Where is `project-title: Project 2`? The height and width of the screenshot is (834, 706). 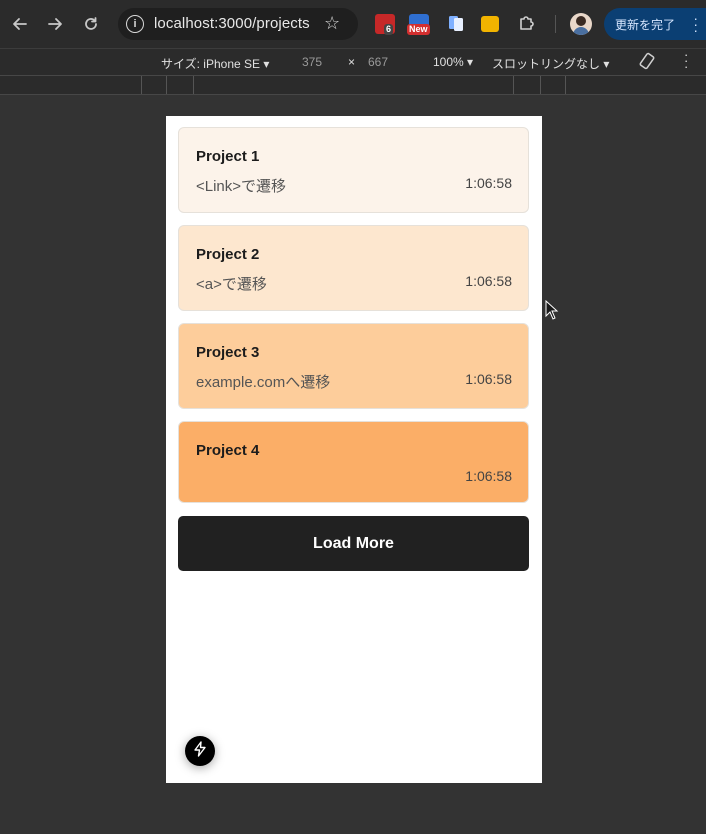 project-title: Project 2 is located at coordinates (228, 254).